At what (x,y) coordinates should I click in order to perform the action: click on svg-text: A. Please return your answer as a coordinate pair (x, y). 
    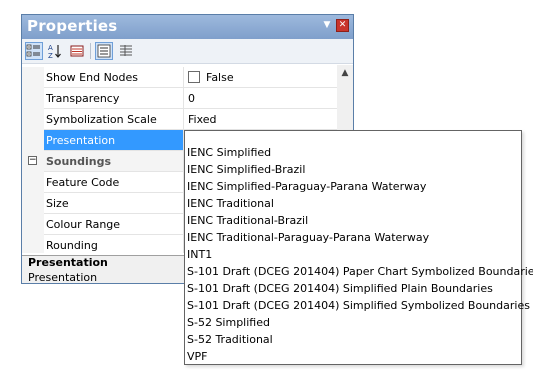
    Looking at the image, I should click on (50, 48).